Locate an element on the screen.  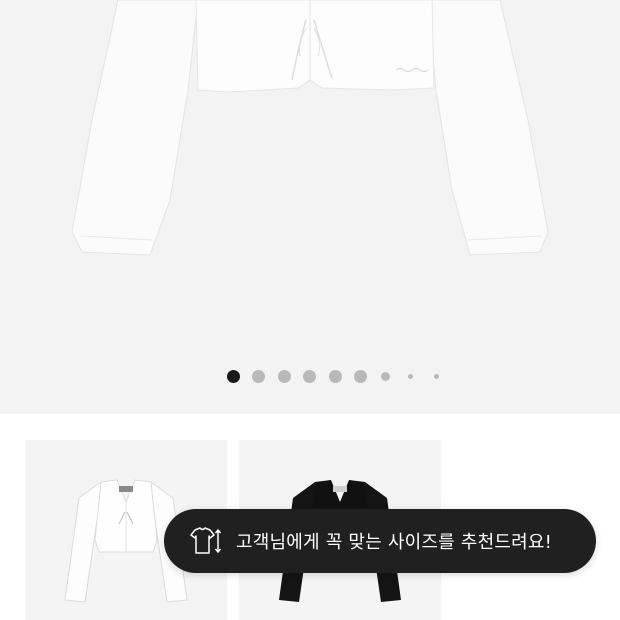
gallery-pagination is located at coordinates (310, 377).